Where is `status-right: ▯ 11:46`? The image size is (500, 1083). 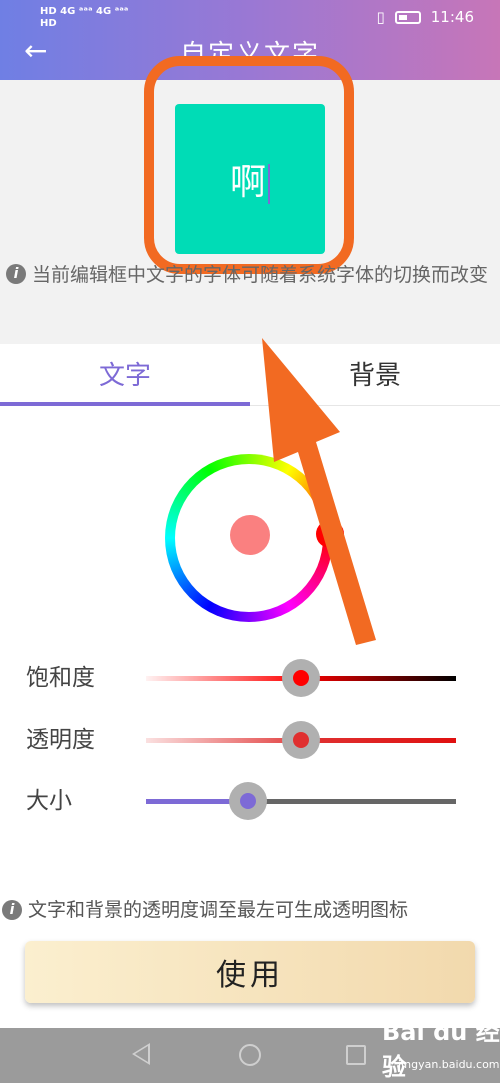 status-right: ▯ 11:46 is located at coordinates (426, 17).